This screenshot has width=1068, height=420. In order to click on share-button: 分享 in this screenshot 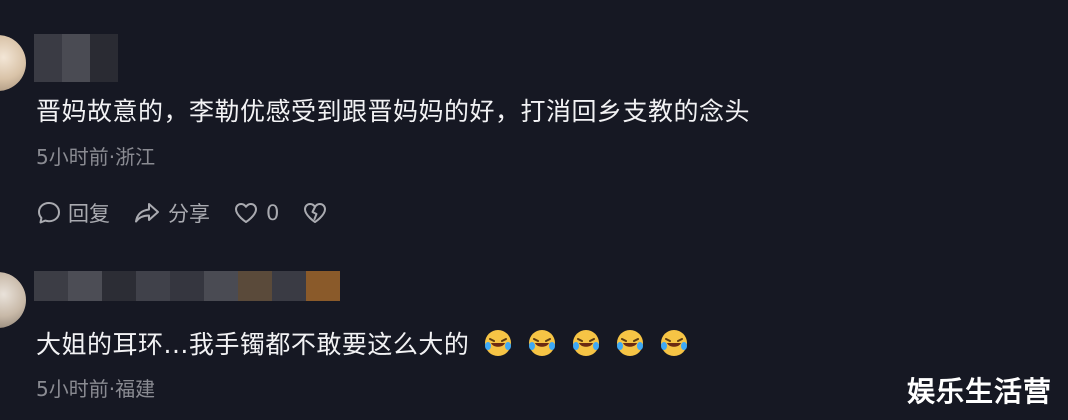, I will do `click(171, 213)`.